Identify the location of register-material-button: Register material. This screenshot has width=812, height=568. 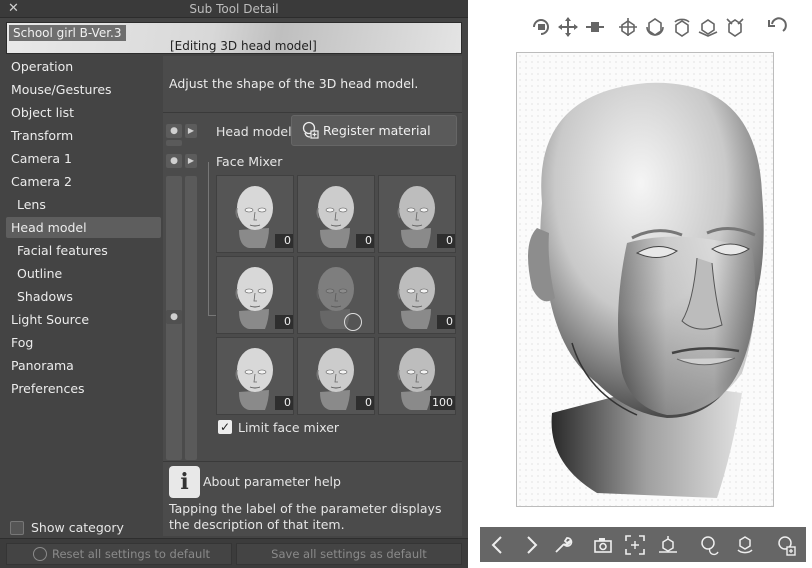
(374, 130).